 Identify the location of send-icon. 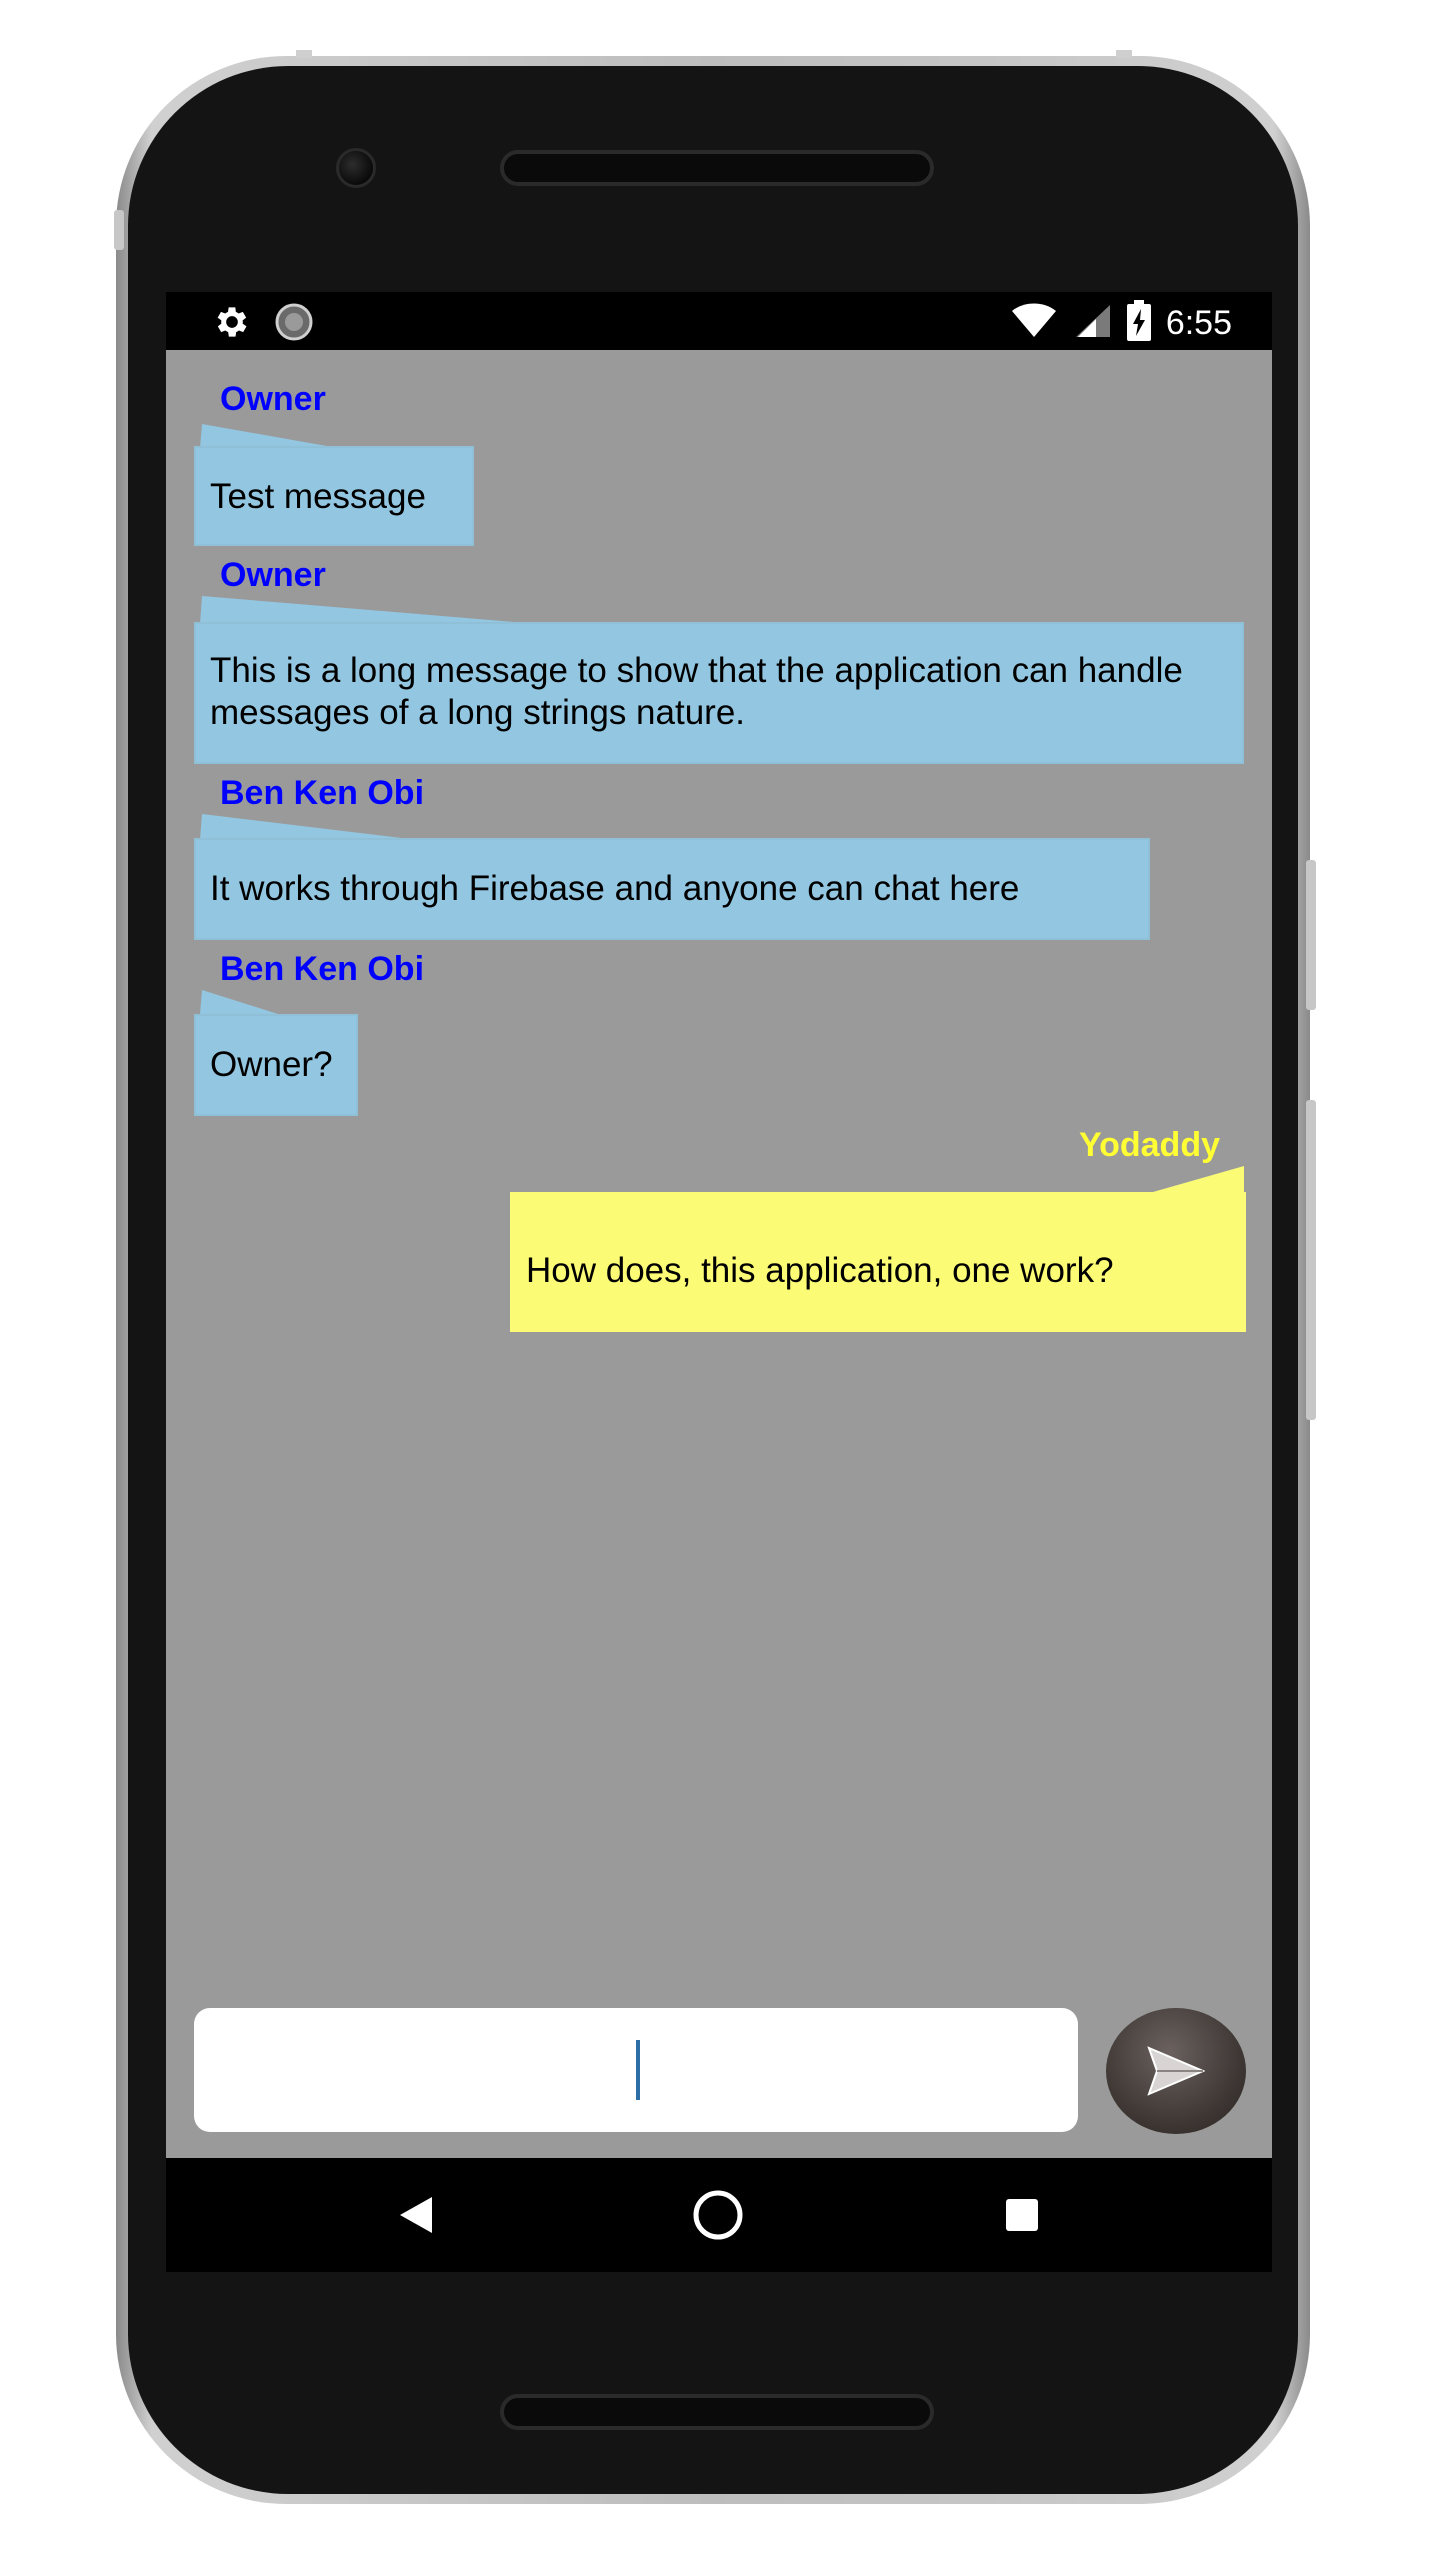
(1176, 2071).